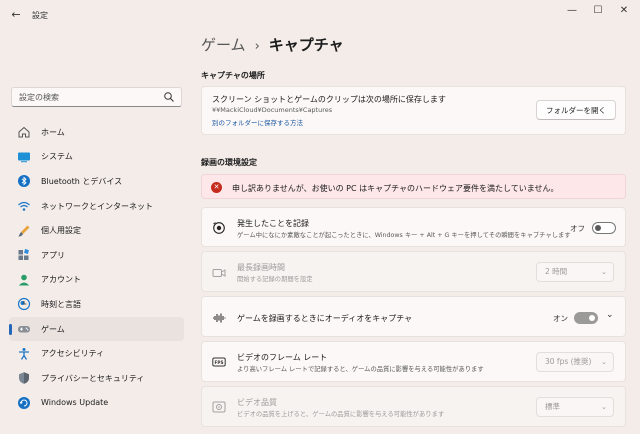  Describe the element at coordinates (219, 228) in the screenshot. I see `record-icon` at that location.